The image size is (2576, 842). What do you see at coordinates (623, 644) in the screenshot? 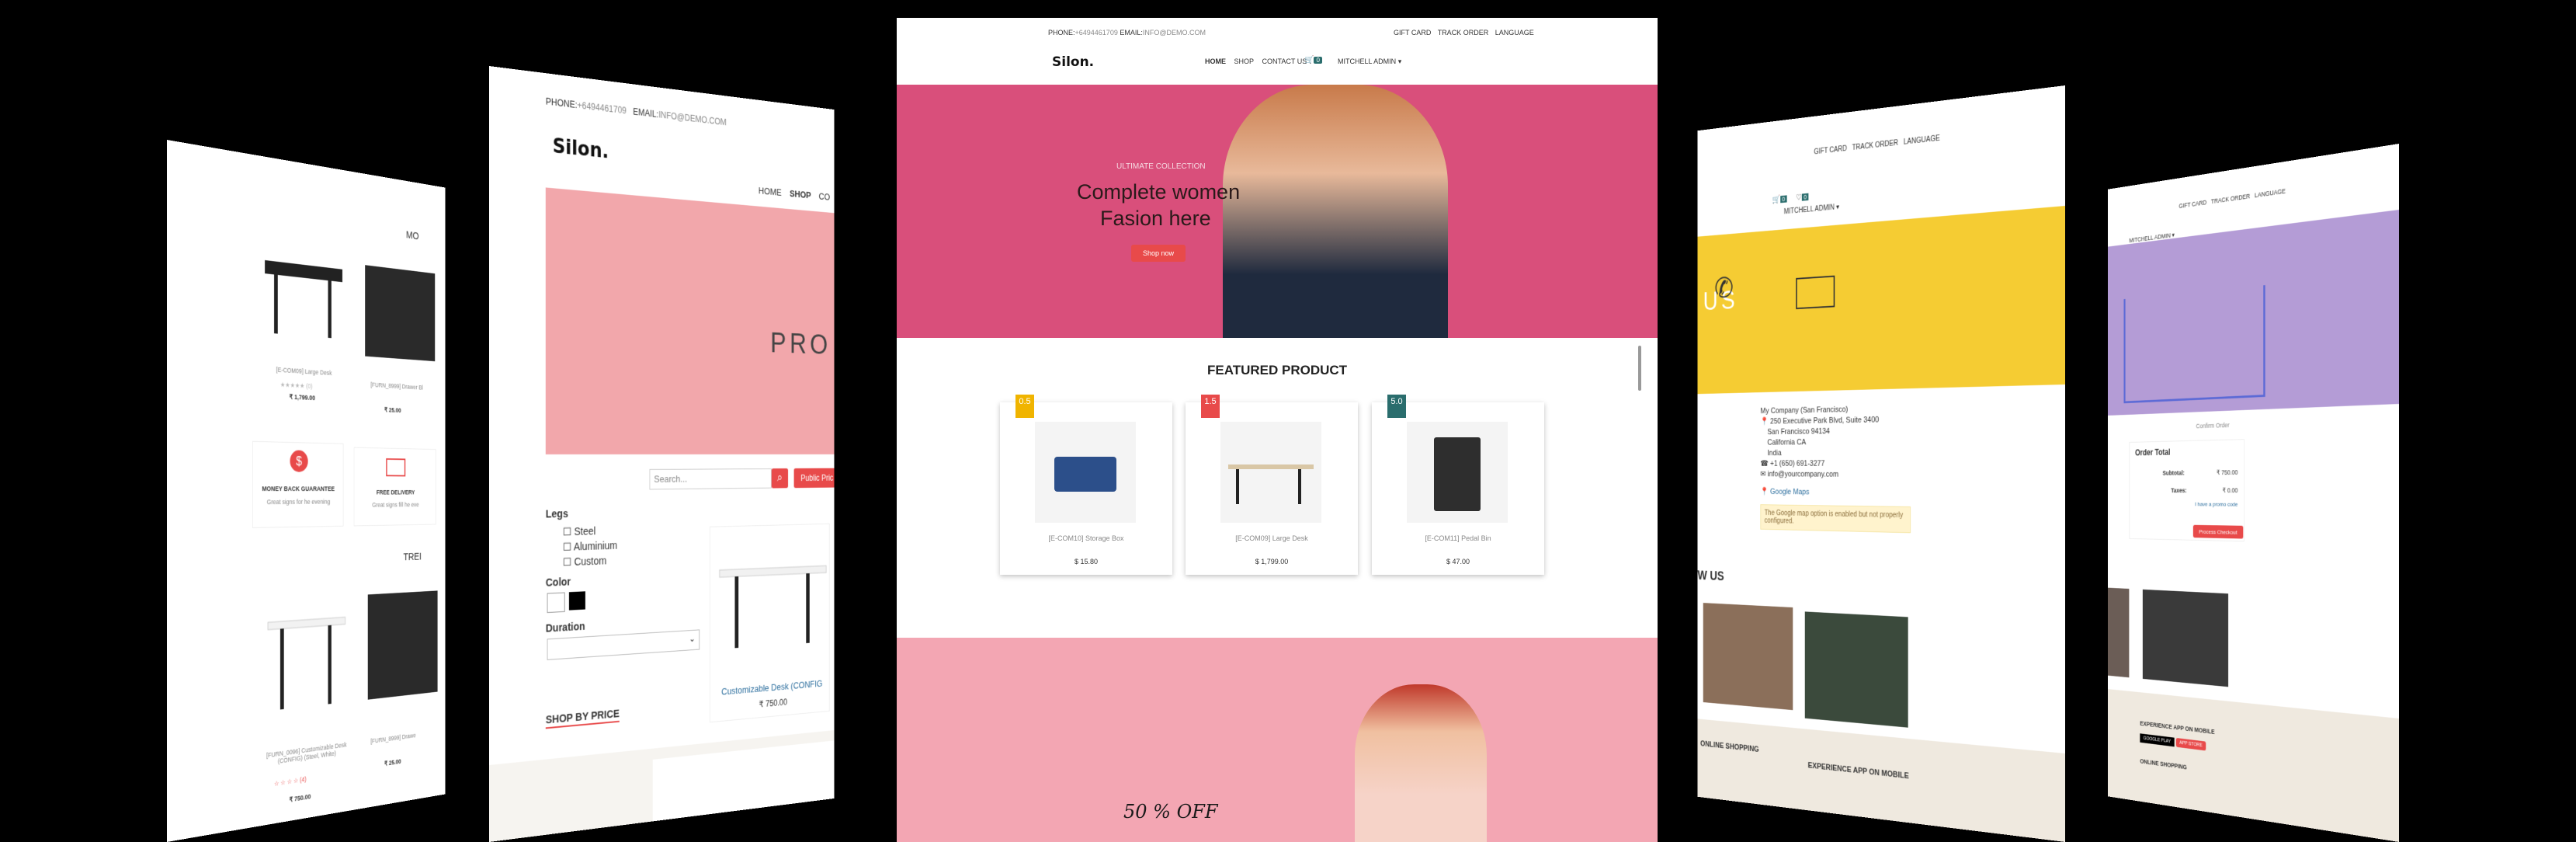
I see `duration-select: ⌄` at bounding box center [623, 644].